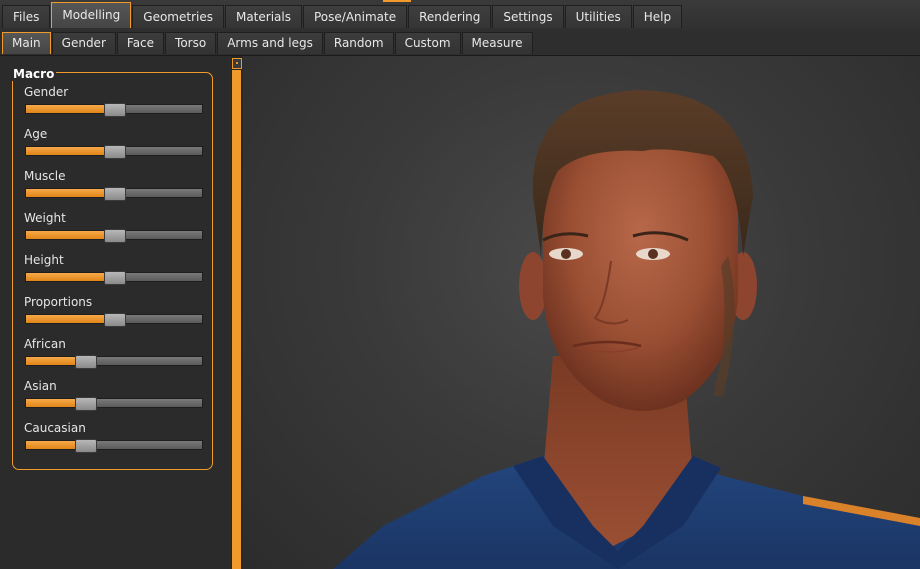 This screenshot has height=569, width=920. I want to click on slider-caucasian: Caucasian, so click(113, 442).